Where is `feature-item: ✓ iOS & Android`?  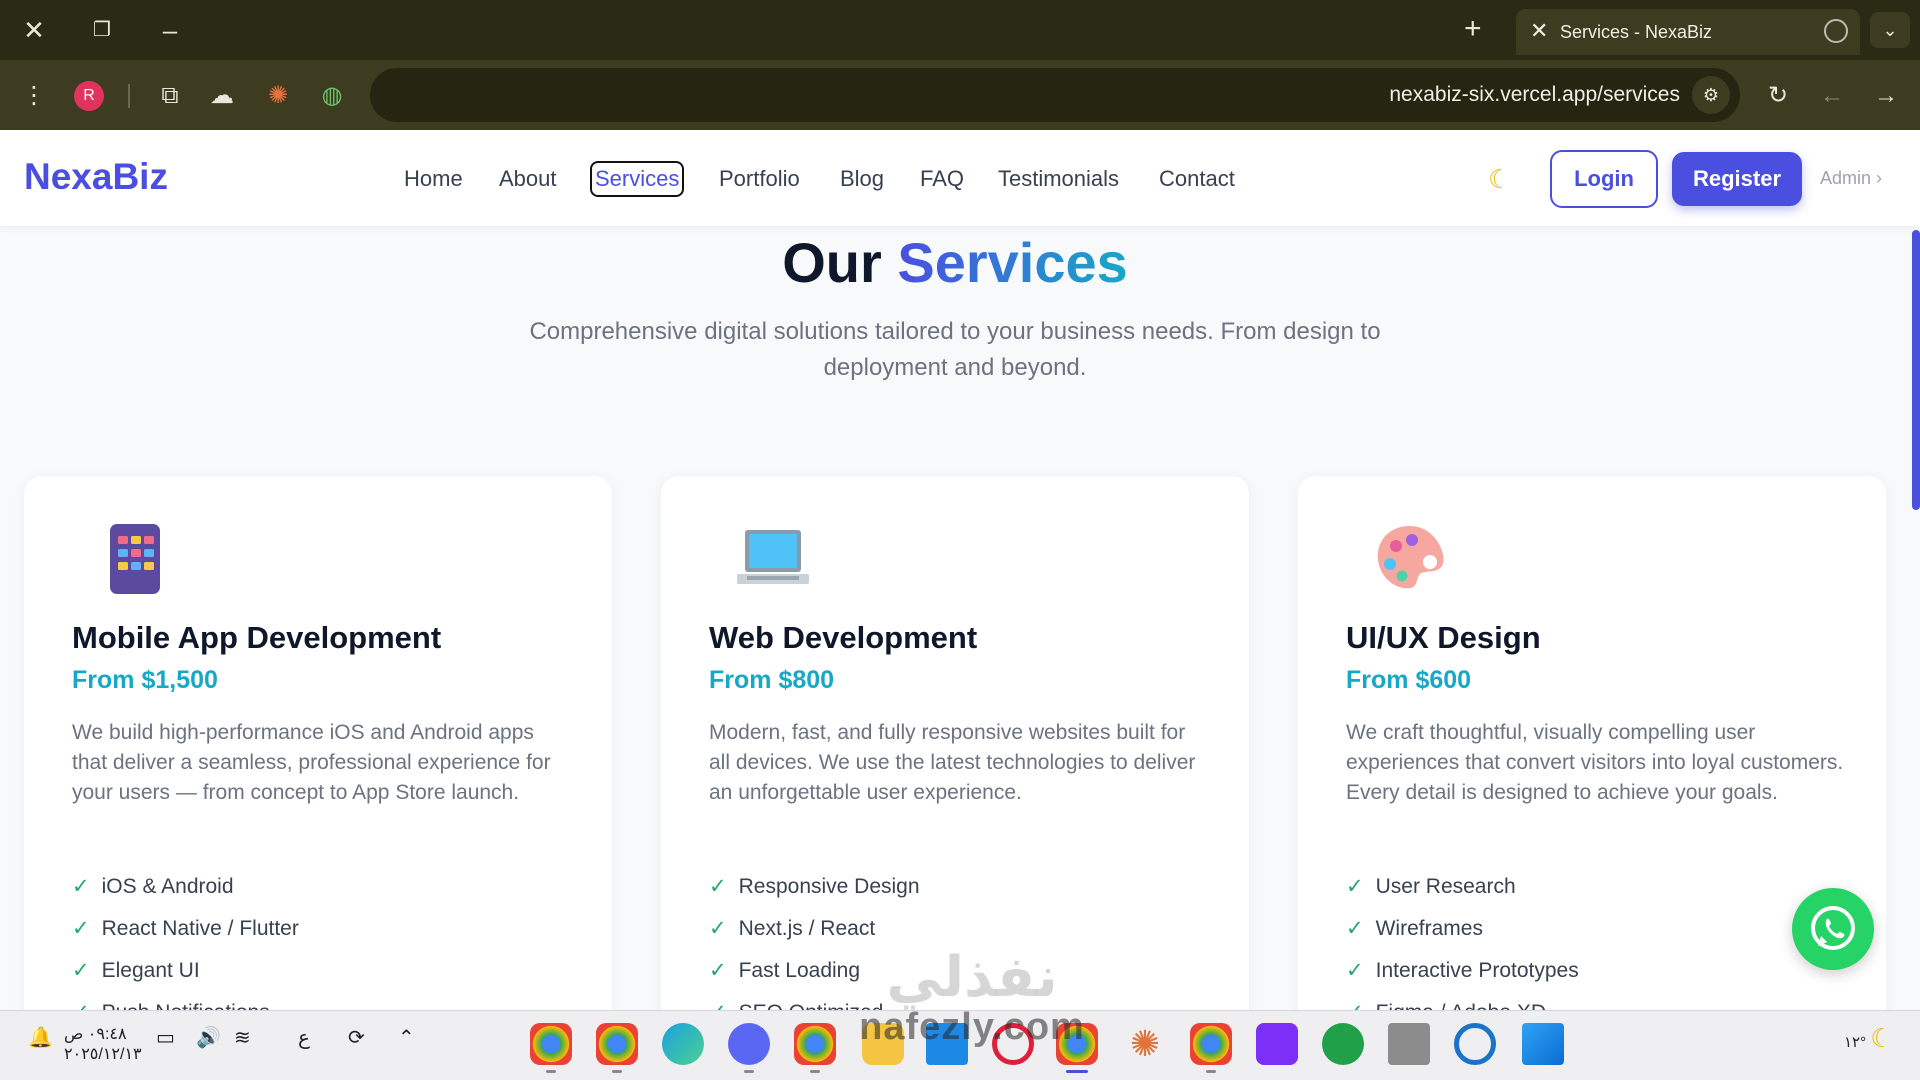 feature-item: ✓ iOS & Android is located at coordinates (185, 895).